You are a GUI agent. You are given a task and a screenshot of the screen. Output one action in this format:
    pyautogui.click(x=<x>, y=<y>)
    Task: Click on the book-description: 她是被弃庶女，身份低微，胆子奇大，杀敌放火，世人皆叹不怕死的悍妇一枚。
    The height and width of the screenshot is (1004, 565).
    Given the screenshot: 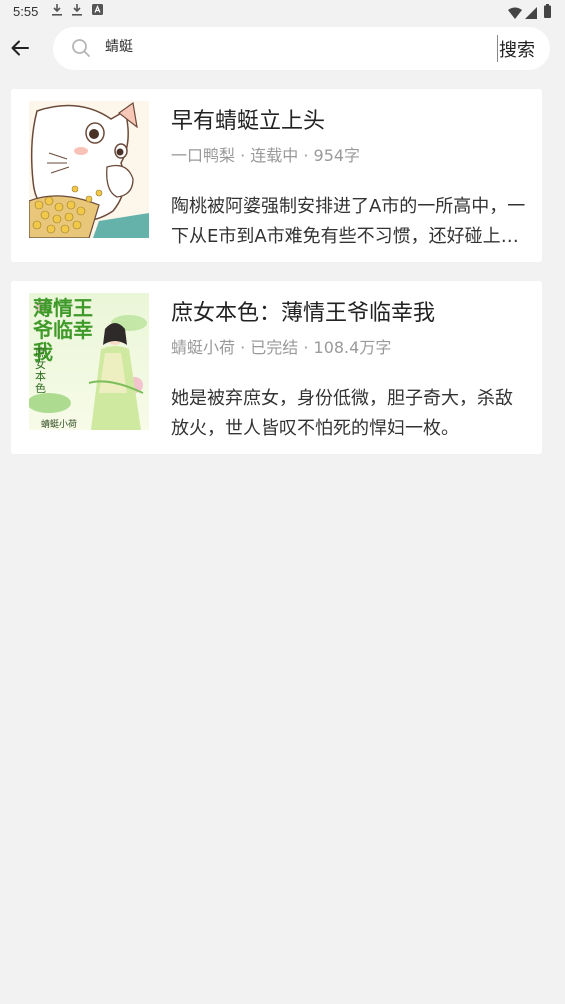 What is the action you would take?
    pyautogui.click(x=342, y=413)
    